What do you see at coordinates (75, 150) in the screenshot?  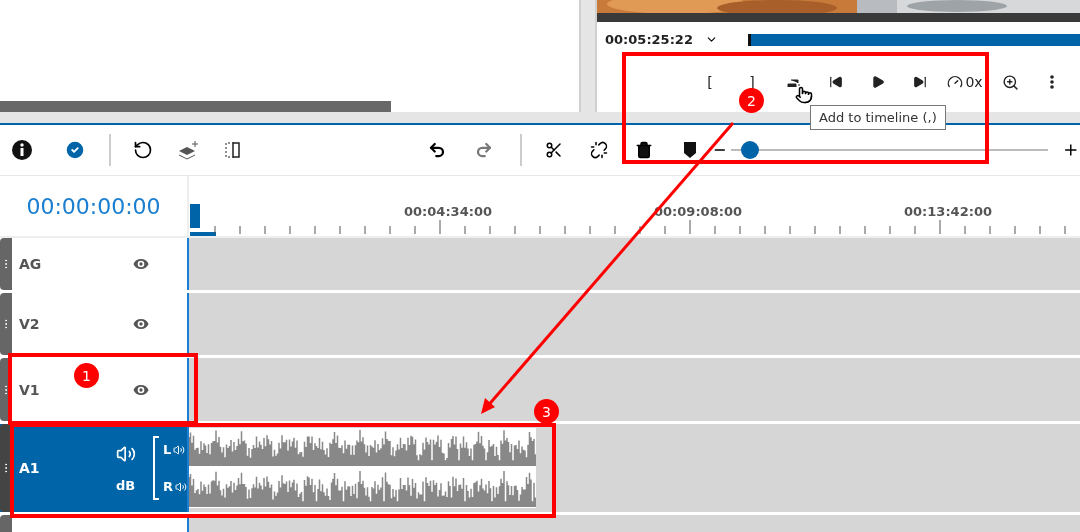 I see `check-button` at bounding box center [75, 150].